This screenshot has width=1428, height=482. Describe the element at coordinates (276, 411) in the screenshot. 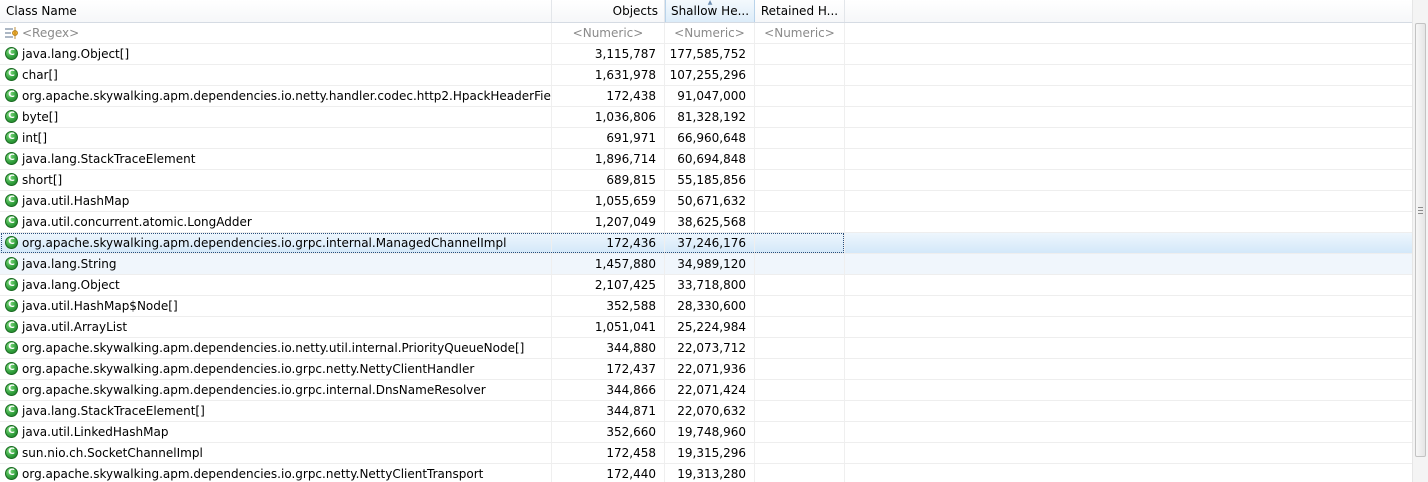

I see `class-name-cell: java.lang.StackTraceElement[]` at that location.